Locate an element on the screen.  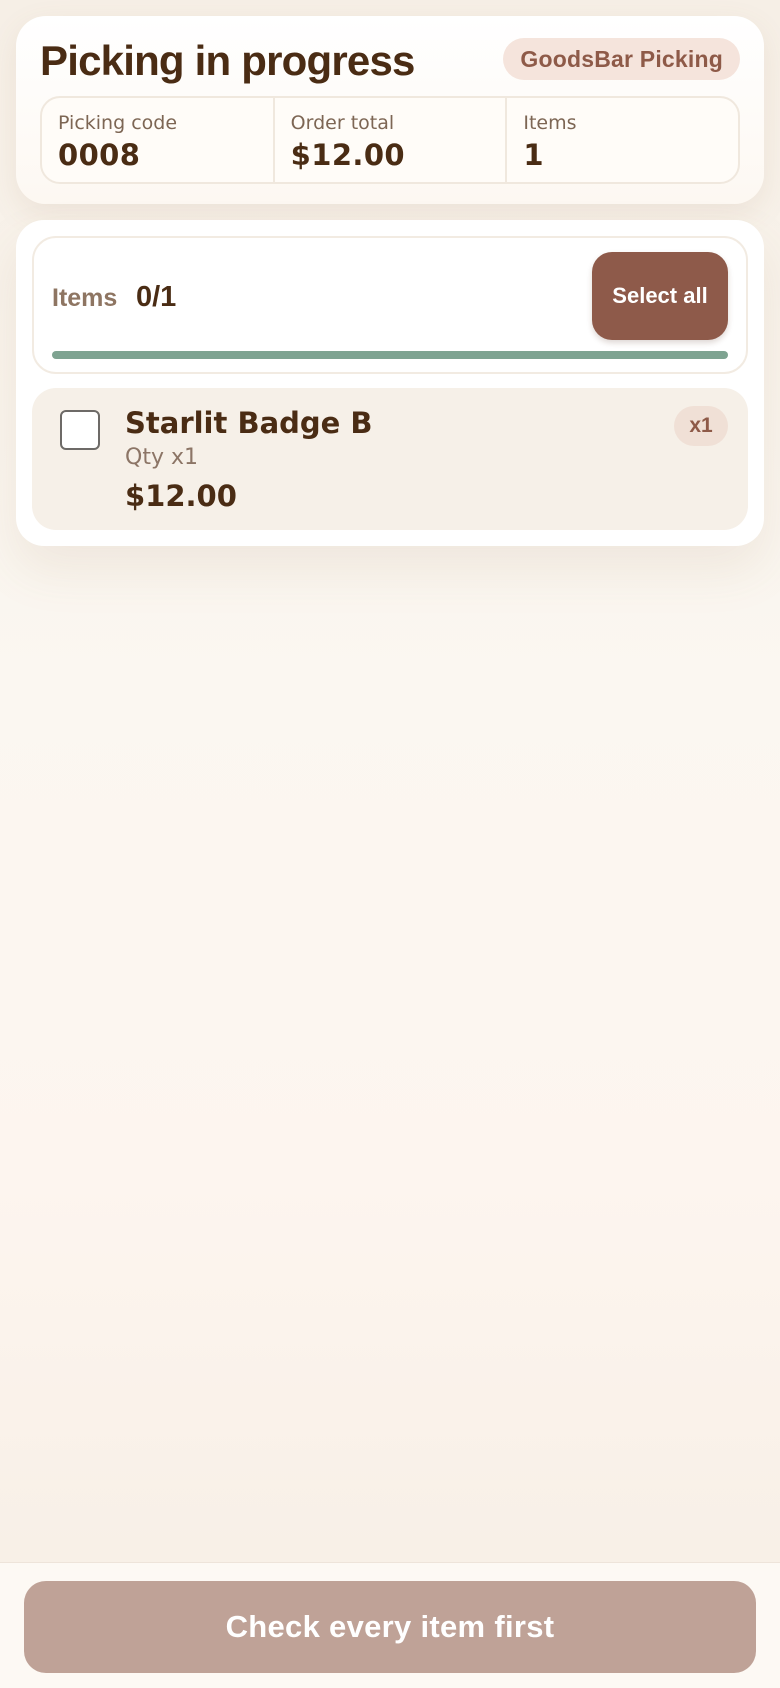
item-checkbox is located at coordinates (80, 430).